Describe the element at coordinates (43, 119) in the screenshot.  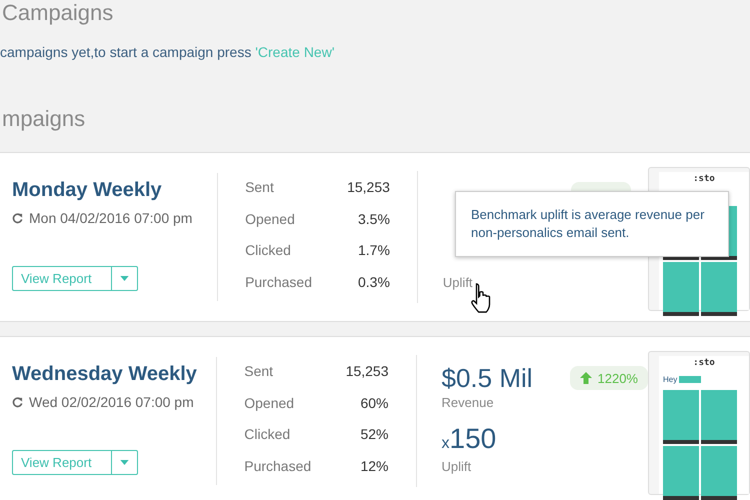
I see `section-title: mpaigns` at that location.